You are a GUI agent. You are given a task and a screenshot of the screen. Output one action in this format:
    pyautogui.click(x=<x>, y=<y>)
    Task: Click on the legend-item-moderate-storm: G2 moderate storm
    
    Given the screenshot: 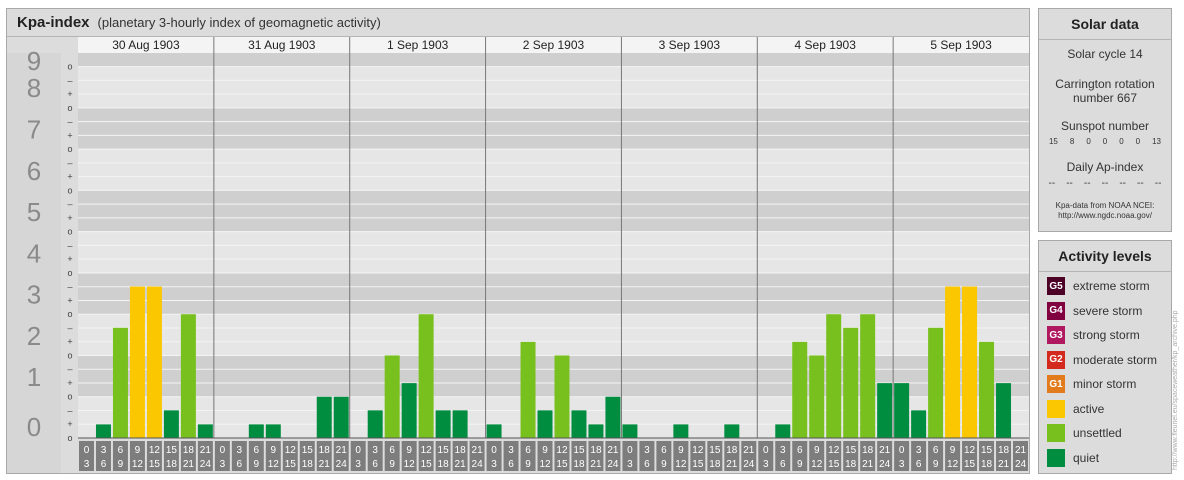 What is the action you would take?
    pyautogui.click(x=1105, y=360)
    